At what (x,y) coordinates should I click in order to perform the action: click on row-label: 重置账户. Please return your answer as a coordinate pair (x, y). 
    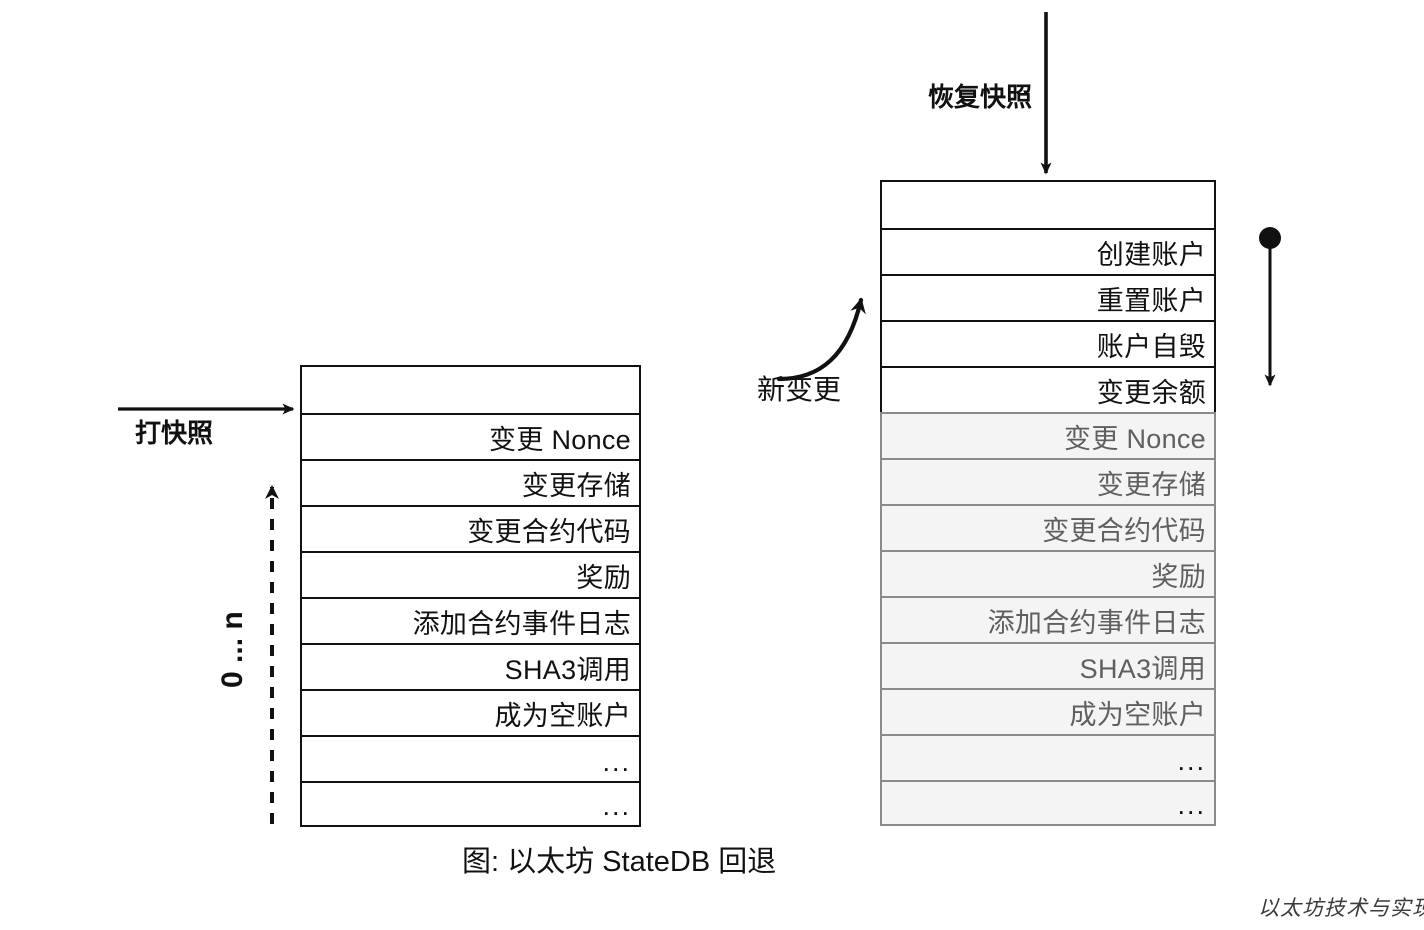
    Looking at the image, I should click on (1151, 301).